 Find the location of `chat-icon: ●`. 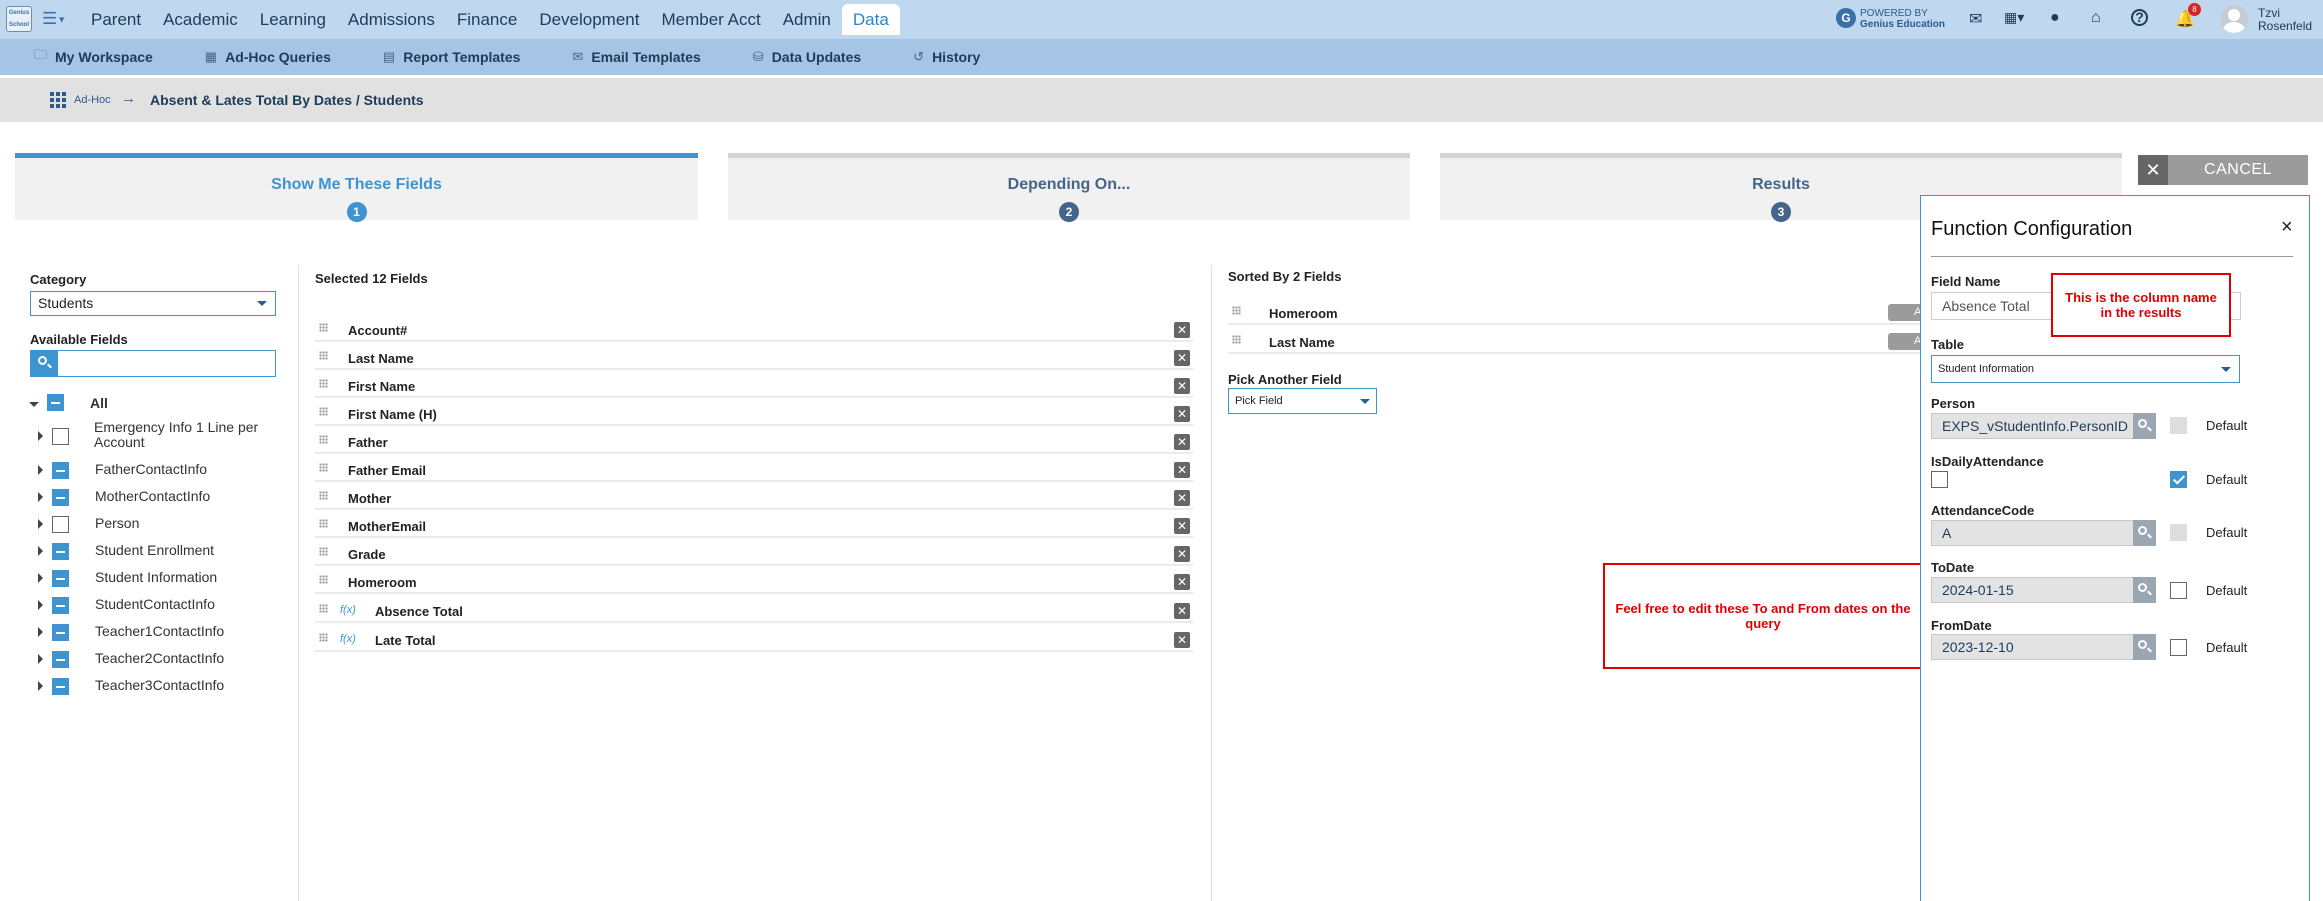

chat-icon: ● is located at coordinates (2055, 18).